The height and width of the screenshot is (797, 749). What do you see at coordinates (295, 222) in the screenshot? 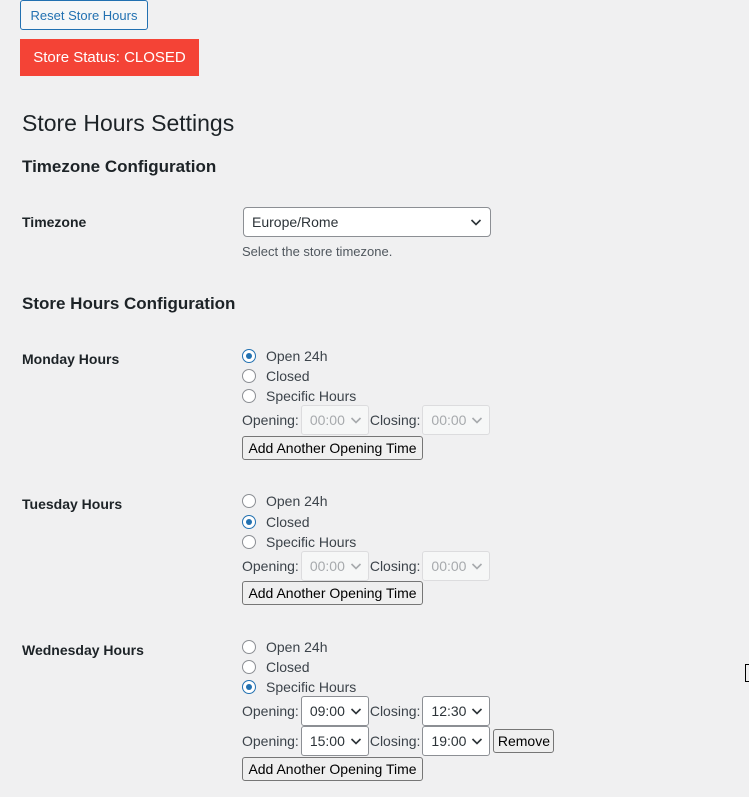
I see `timezone-selected-value: Europe/Rome` at bounding box center [295, 222].